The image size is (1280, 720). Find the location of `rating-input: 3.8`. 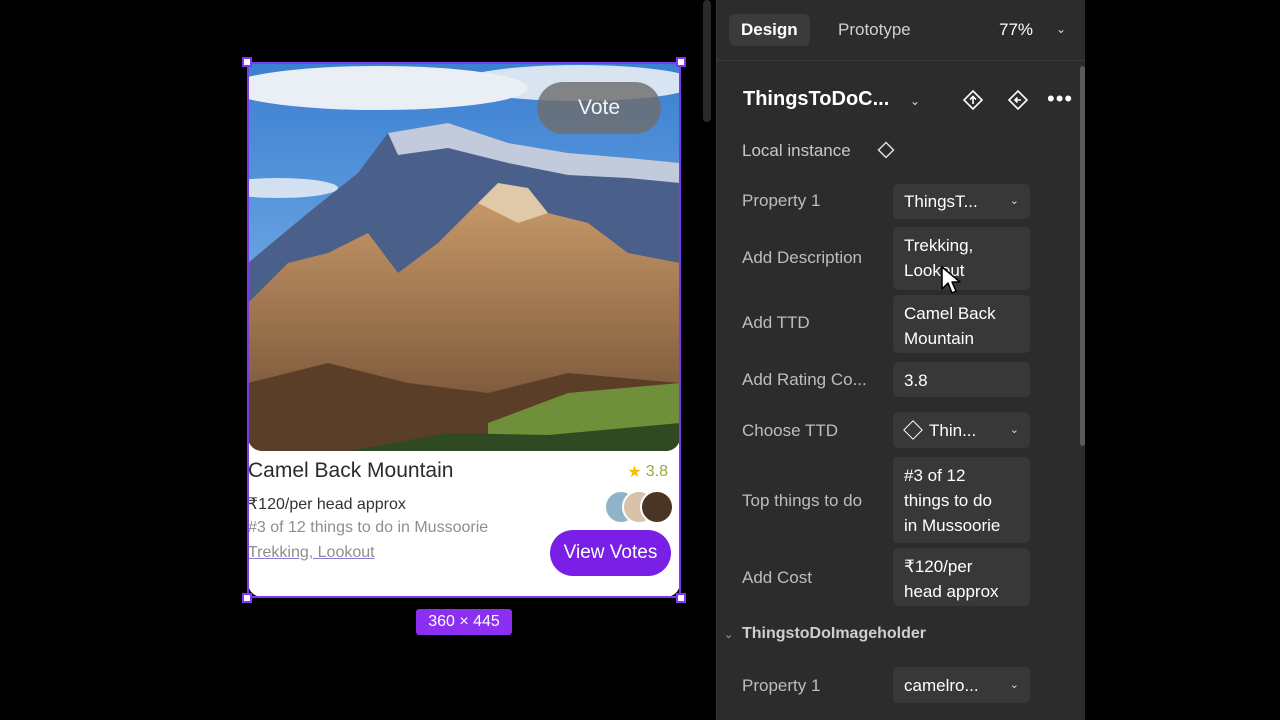

rating-input: 3.8 is located at coordinates (961, 379).